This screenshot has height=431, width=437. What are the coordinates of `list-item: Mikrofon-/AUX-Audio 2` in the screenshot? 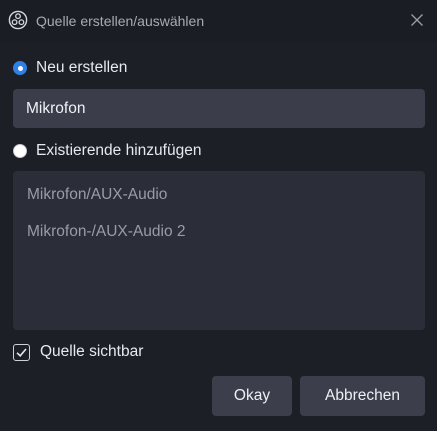 It's located at (219, 237).